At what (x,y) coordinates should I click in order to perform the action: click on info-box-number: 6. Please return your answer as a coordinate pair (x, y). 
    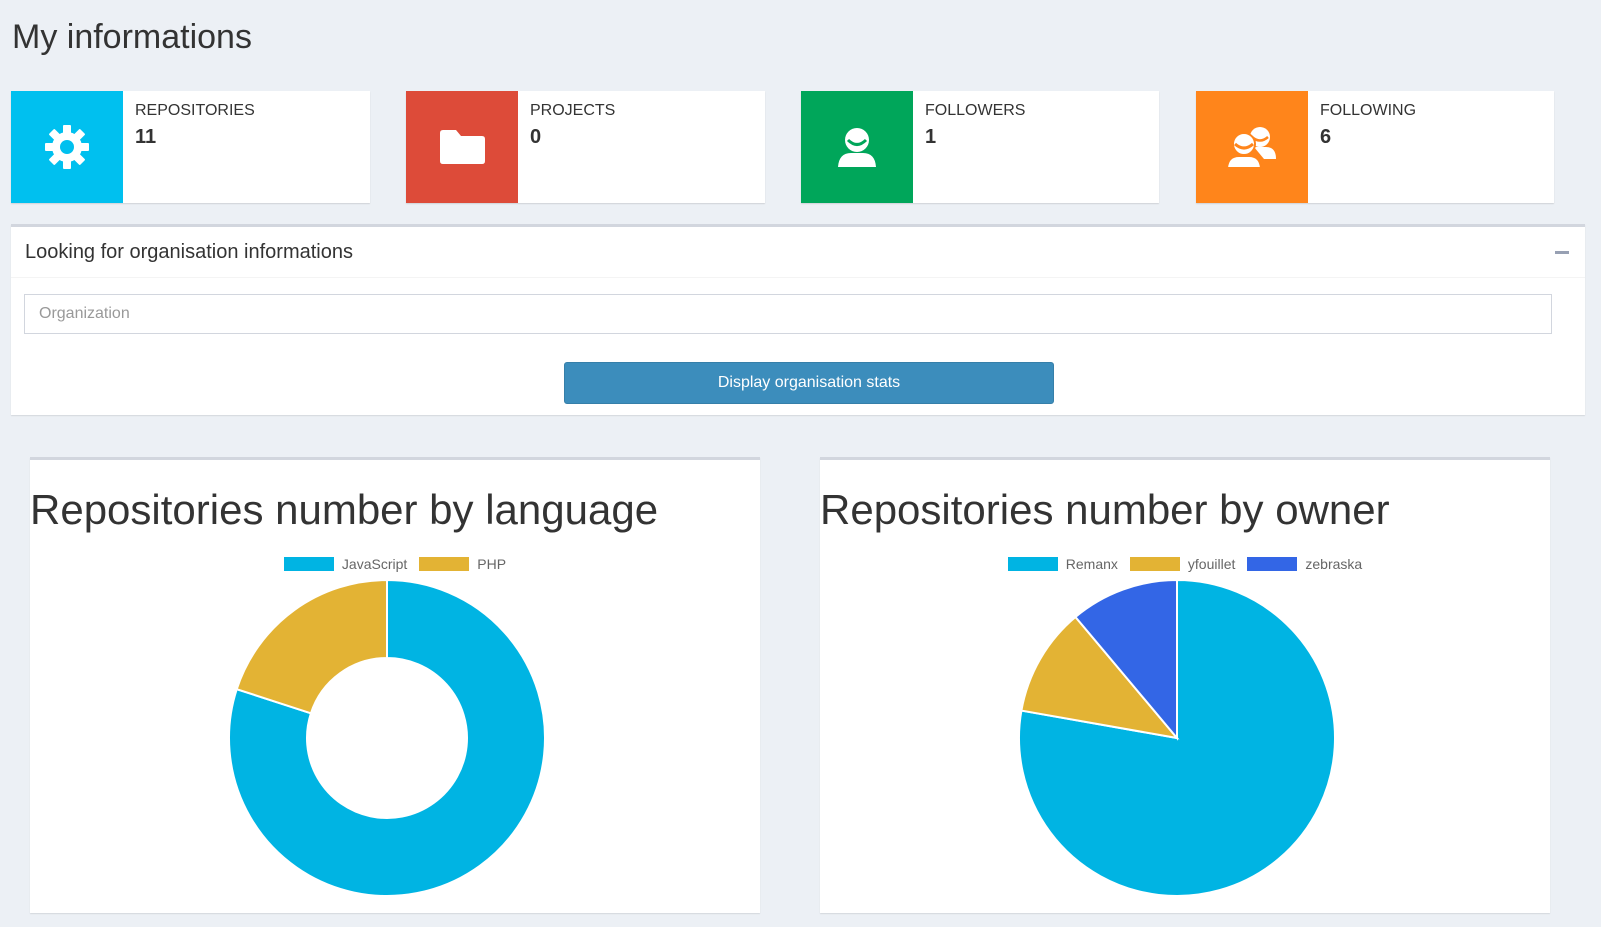
    Looking at the image, I should click on (1326, 137).